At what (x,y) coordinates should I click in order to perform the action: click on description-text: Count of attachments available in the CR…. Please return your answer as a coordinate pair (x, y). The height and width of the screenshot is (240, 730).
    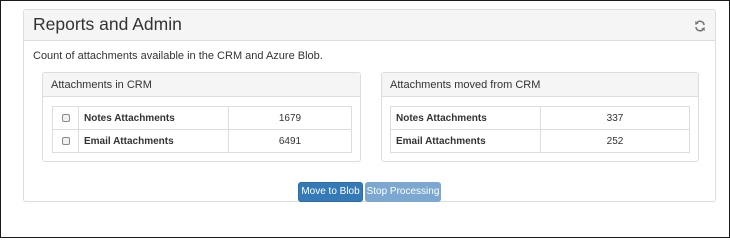
    Looking at the image, I should click on (178, 56).